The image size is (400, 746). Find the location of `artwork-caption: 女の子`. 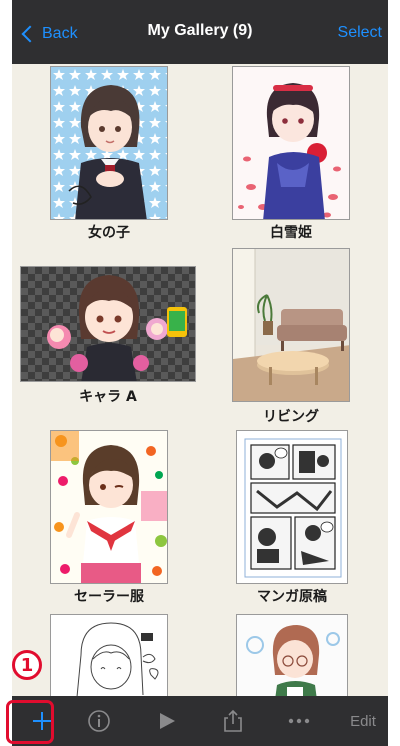

artwork-caption: 女の子 is located at coordinates (109, 233).